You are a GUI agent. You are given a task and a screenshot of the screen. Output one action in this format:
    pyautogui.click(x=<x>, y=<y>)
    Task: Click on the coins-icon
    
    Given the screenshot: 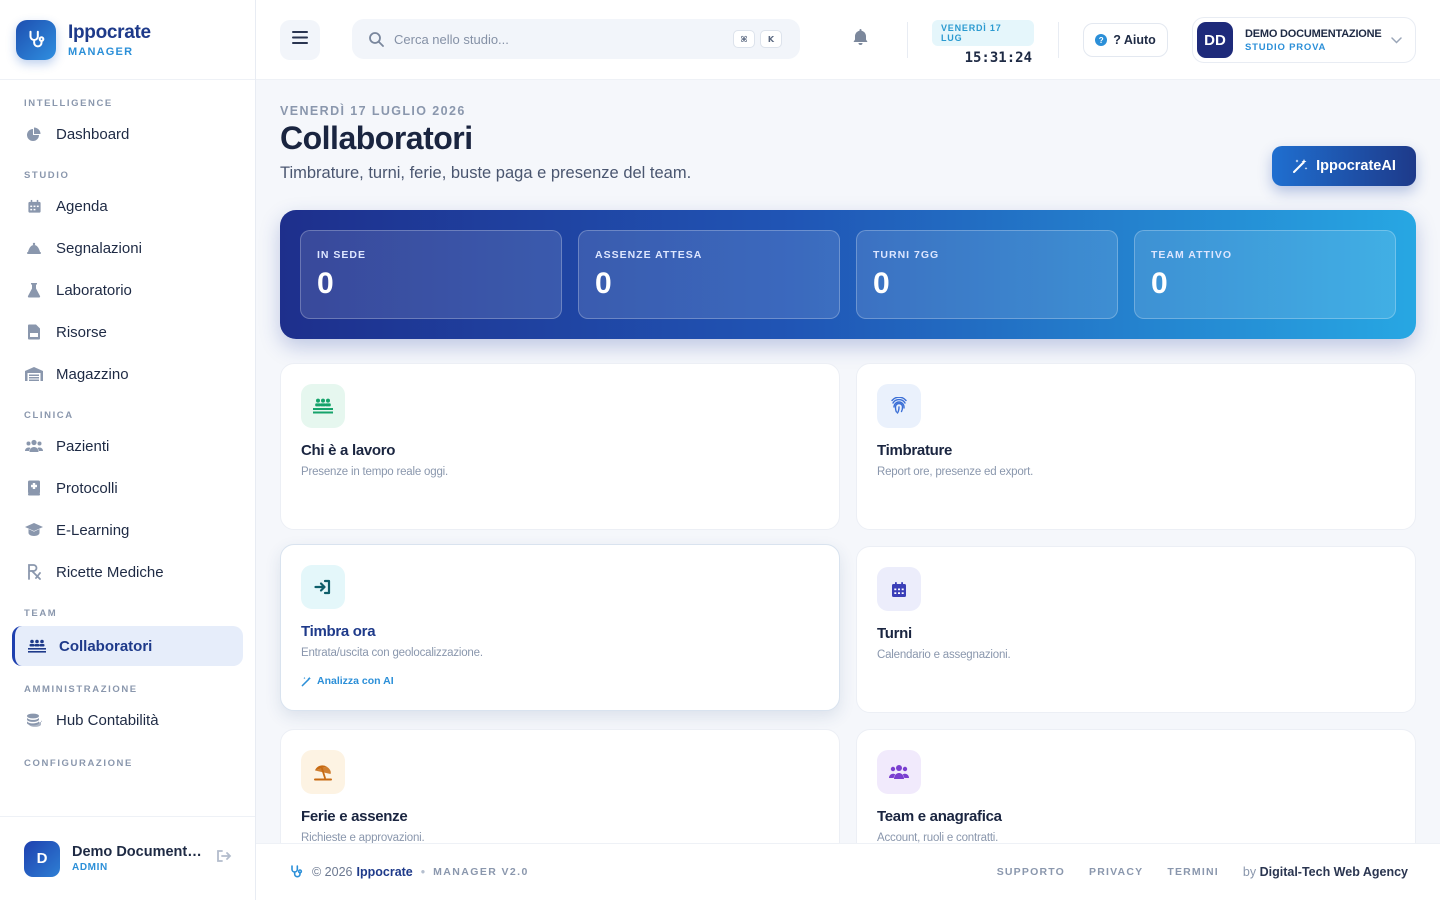 What is the action you would take?
    pyautogui.click(x=34, y=720)
    